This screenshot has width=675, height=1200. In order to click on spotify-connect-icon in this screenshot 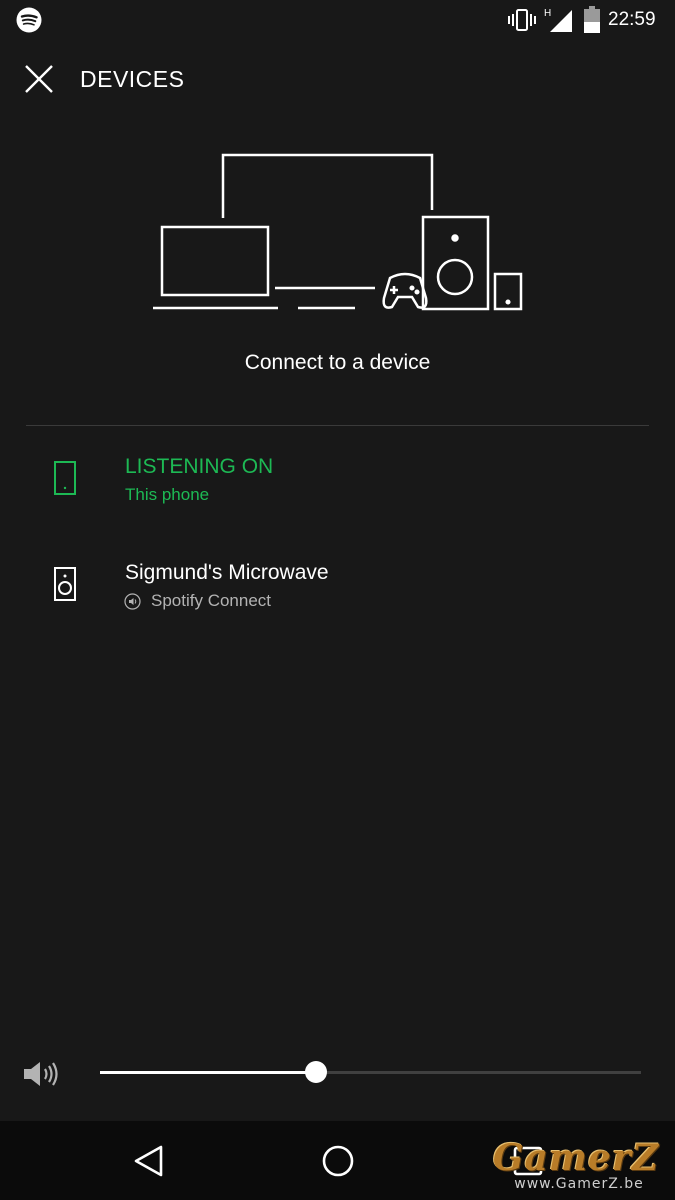, I will do `click(132, 601)`.